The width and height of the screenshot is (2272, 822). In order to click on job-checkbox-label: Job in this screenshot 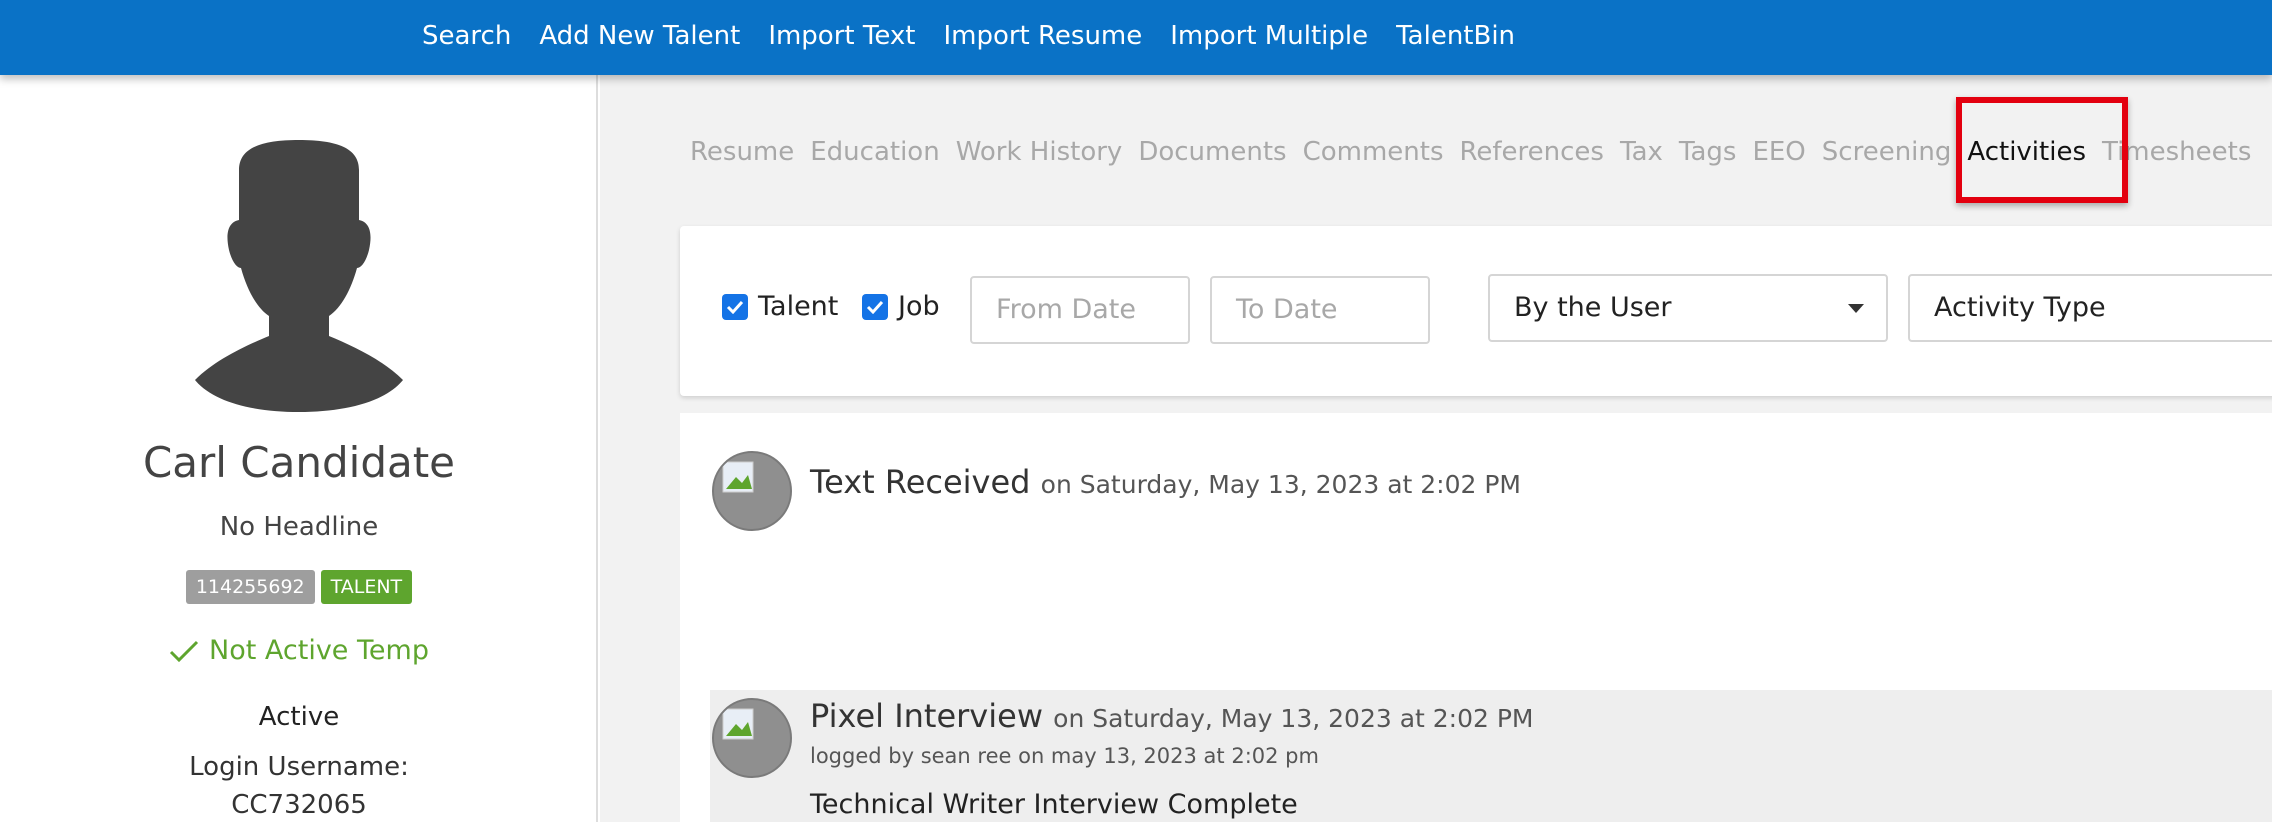, I will do `click(919, 306)`.